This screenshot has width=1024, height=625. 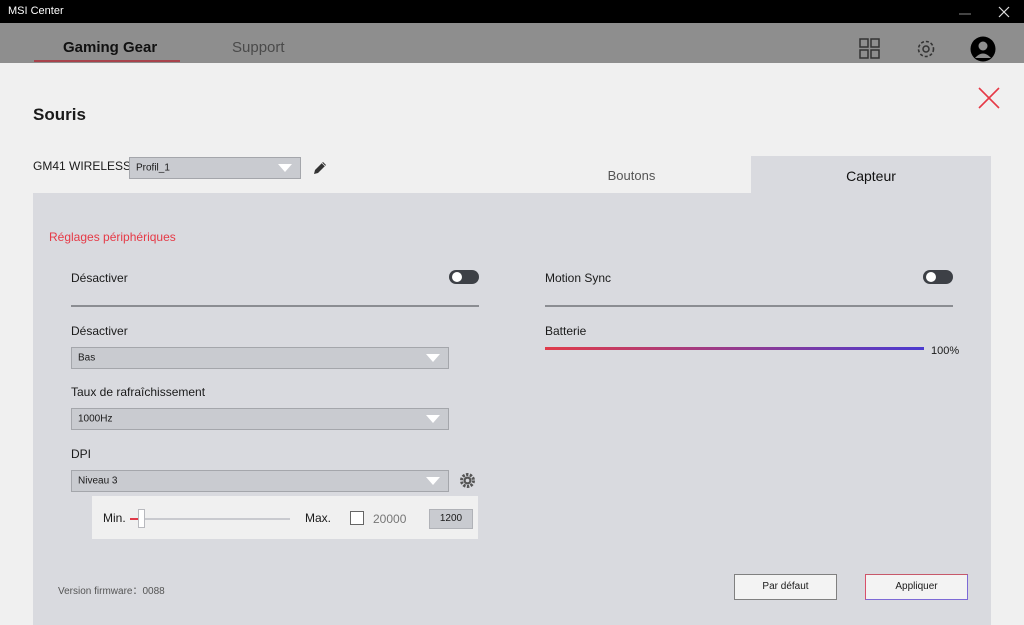 I want to click on slider-min-label: Min., so click(x=114, y=518).